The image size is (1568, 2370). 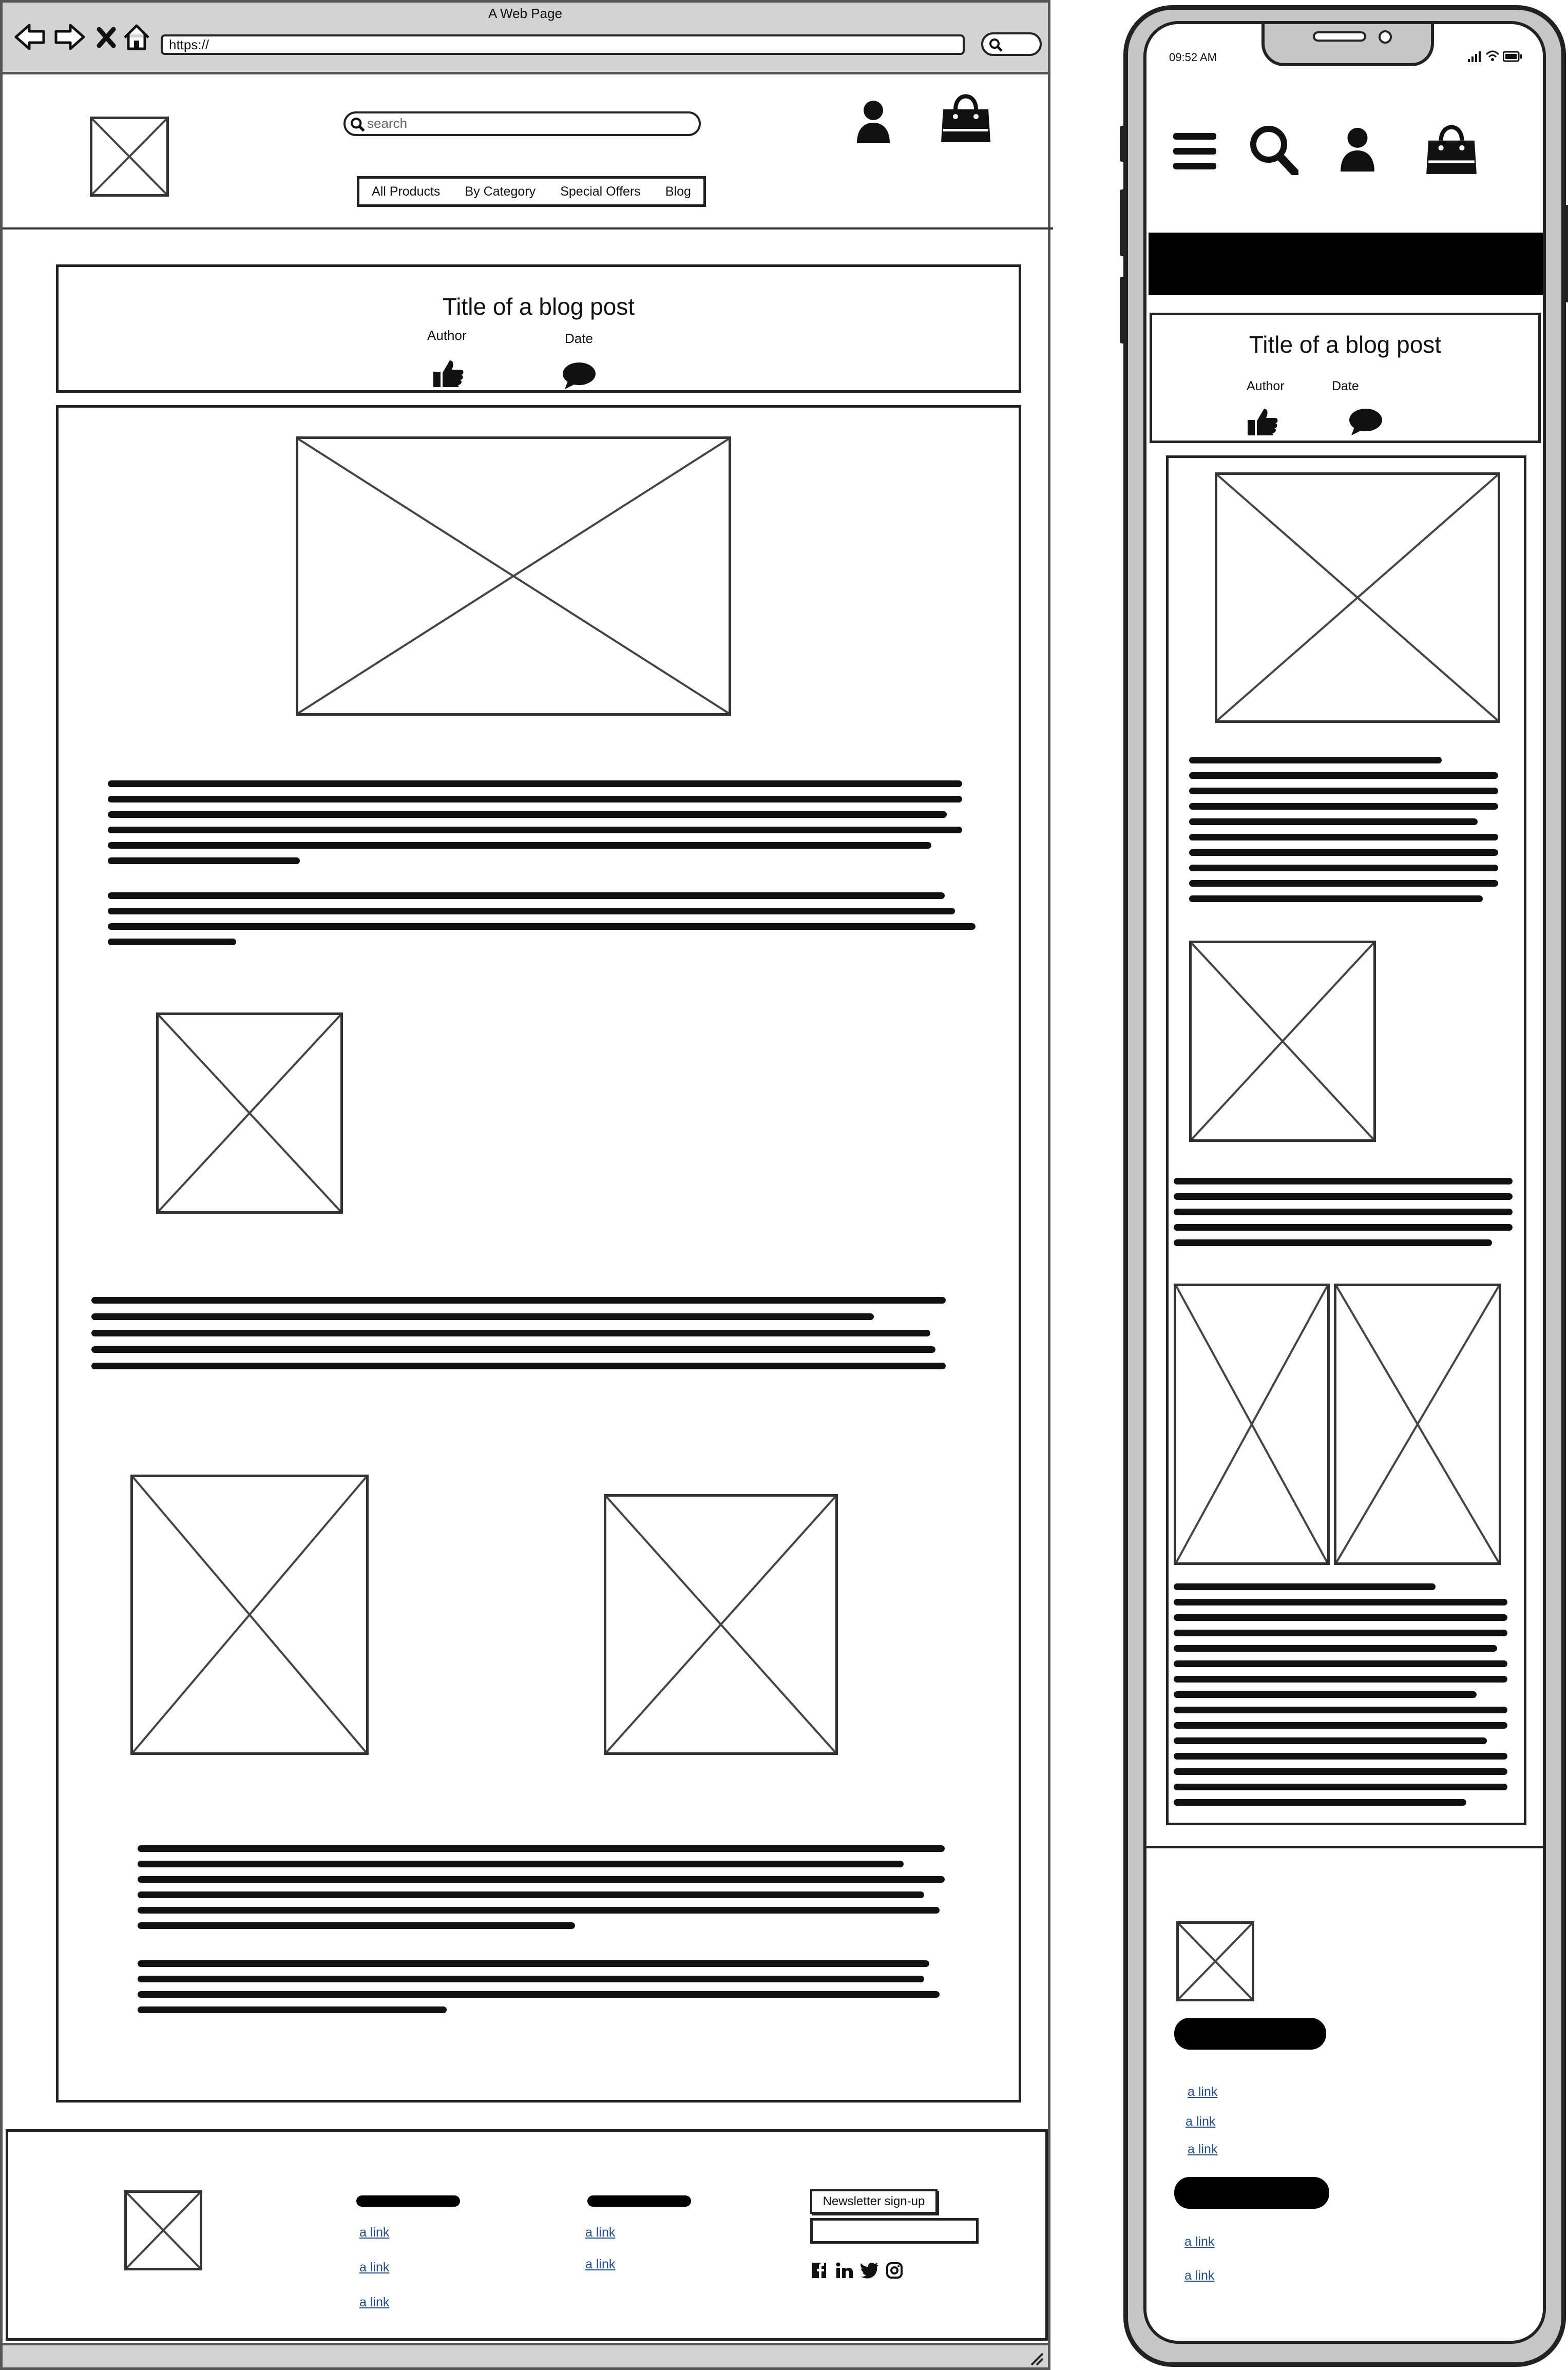 What do you see at coordinates (894, 2271) in the screenshot?
I see `instagram-icon` at bounding box center [894, 2271].